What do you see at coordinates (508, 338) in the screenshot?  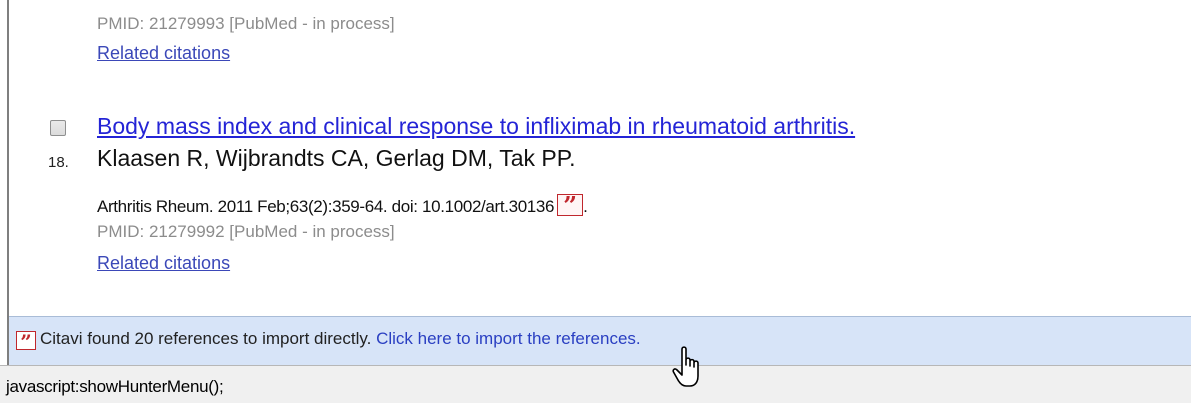 I see `import-references-link: Click here to import the references.` at bounding box center [508, 338].